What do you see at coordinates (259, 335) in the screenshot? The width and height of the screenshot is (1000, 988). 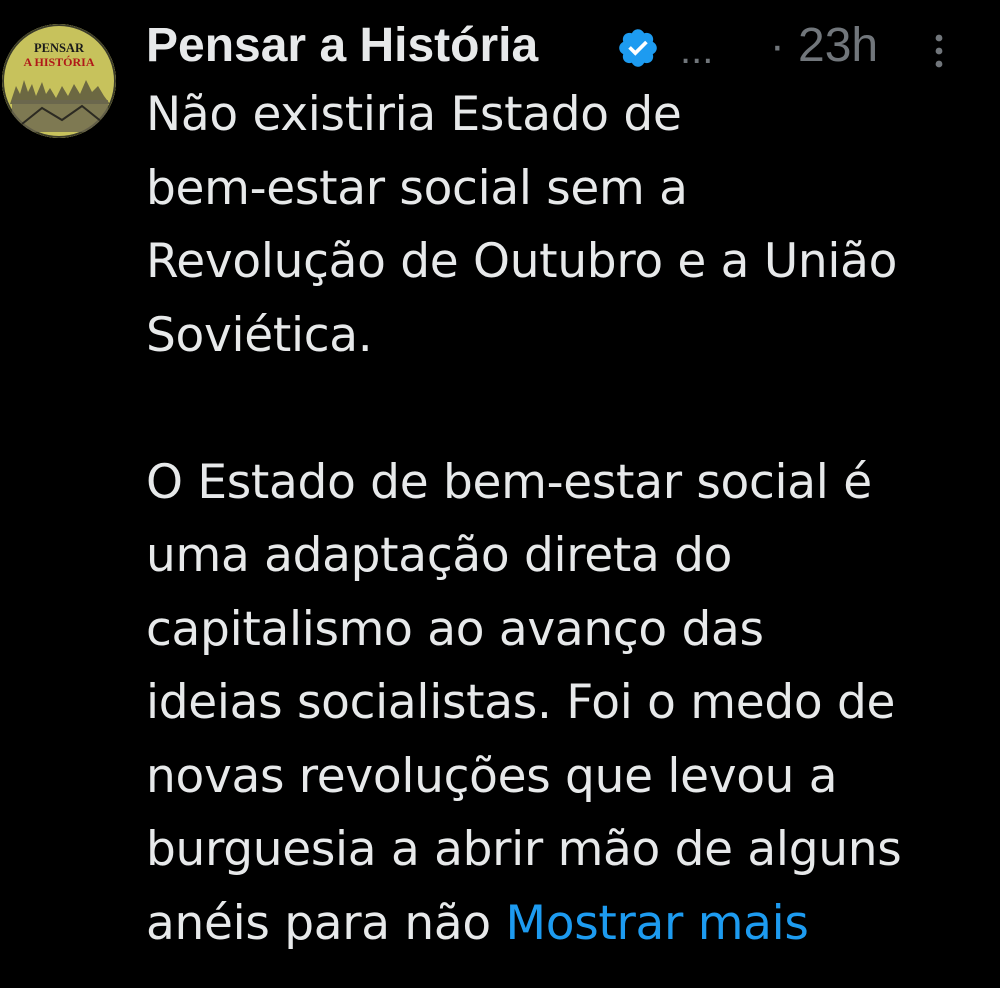 I see `tweet-text-line: Soviética.` at bounding box center [259, 335].